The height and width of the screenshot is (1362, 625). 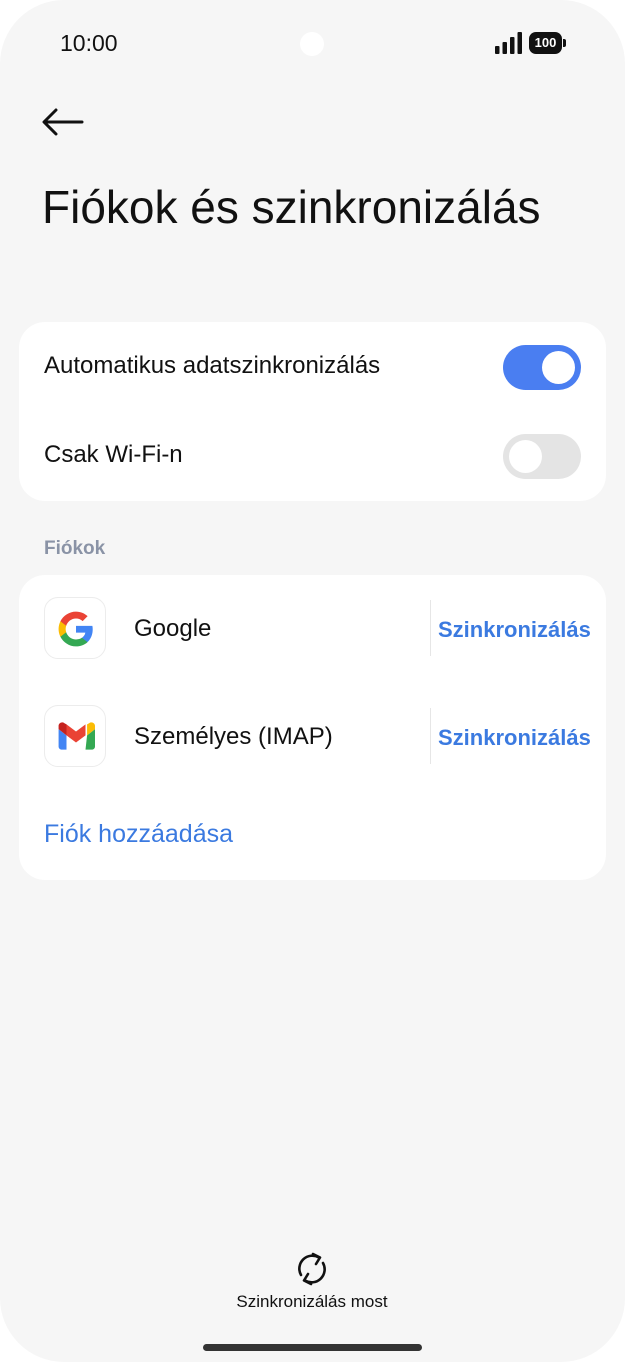 I want to click on home-indicator, so click(x=312, y=1347).